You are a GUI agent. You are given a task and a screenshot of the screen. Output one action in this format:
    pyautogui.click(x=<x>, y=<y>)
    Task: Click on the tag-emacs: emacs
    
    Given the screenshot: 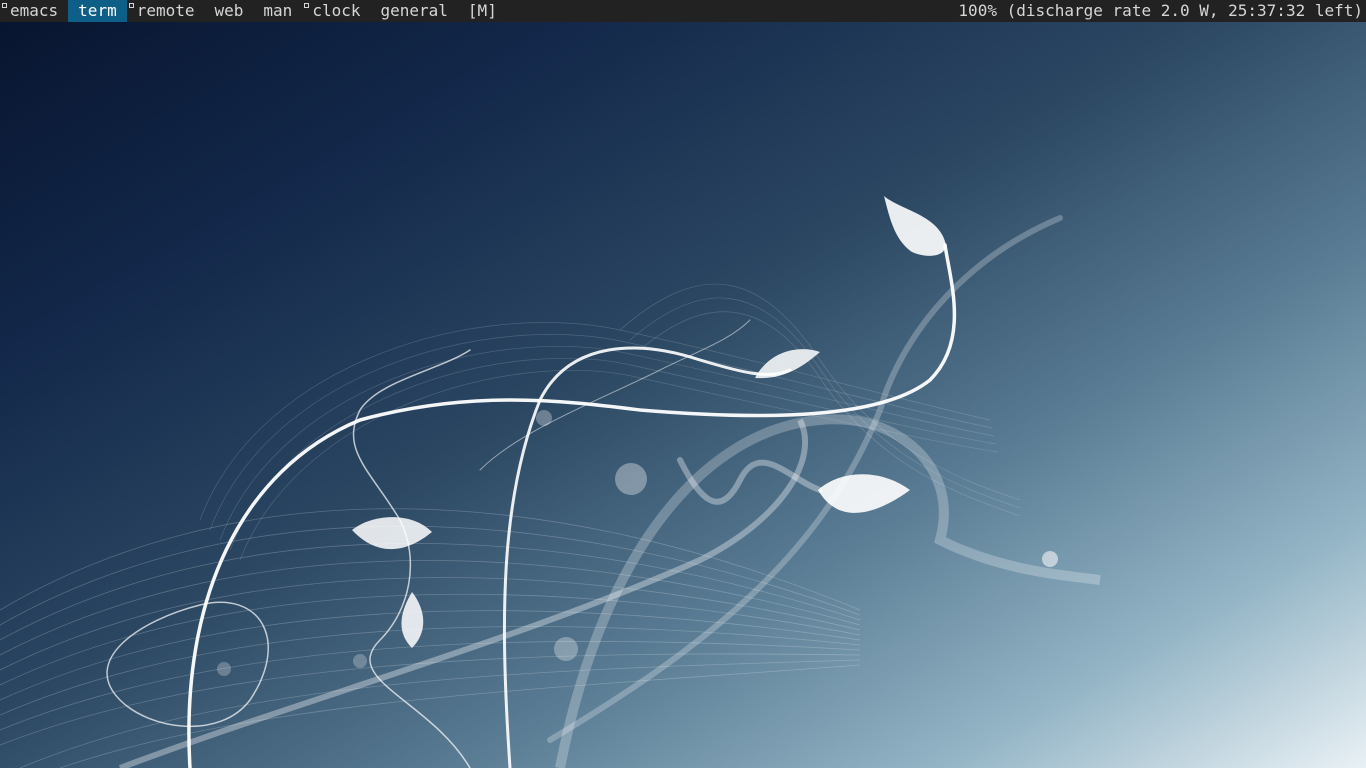 What is the action you would take?
    pyautogui.click(x=34, y=11)
    